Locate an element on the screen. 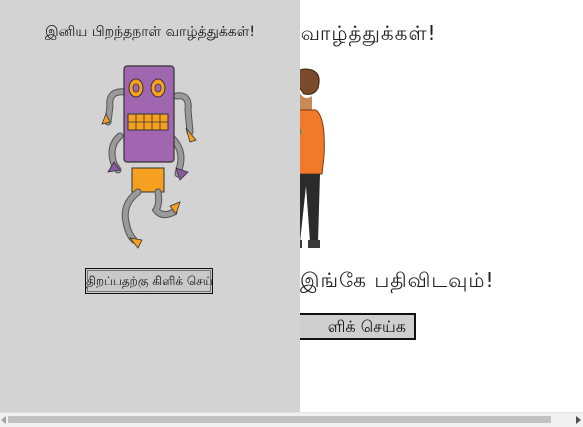 This screenshot has height=427, width=583. scroll-left-arrow-icon is located at coordinates (3, 420).